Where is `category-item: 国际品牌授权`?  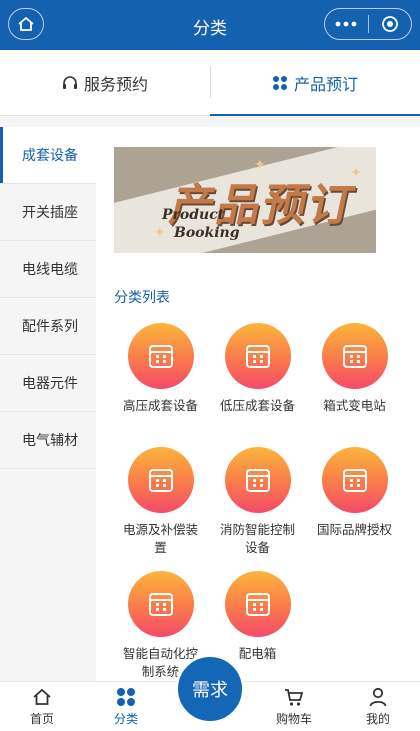 category-item: 国际品牌授权 is located at coordinates (354, 502).